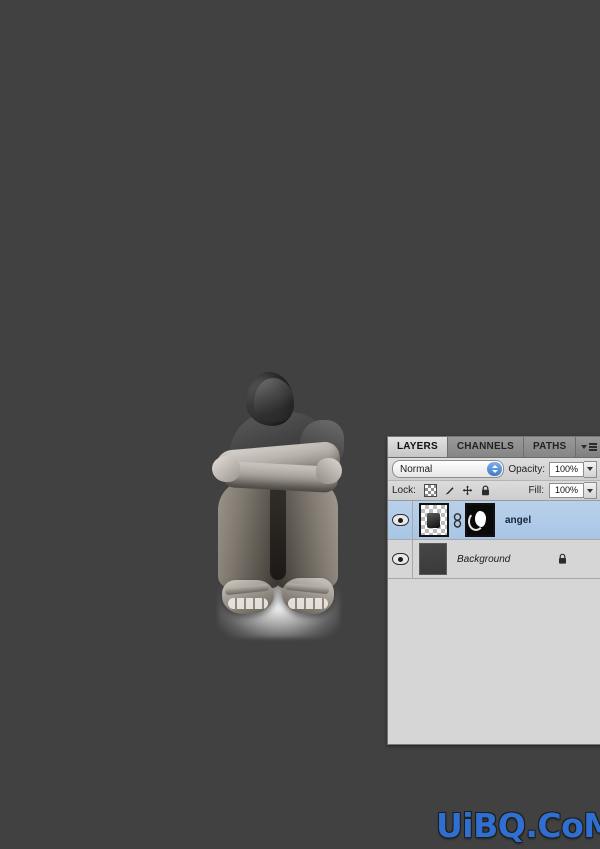  What do you see at coordinates (457, 490) in the screenshot?
I see `lock-icon-group` at bounding box center [457, 490].